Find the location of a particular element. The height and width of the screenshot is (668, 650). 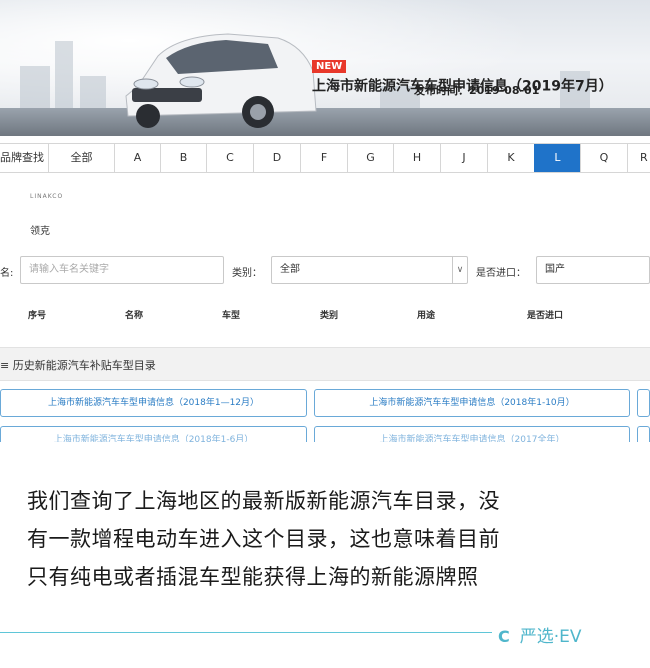

import-label: 是否进口： is located at coordinates (501, 273).